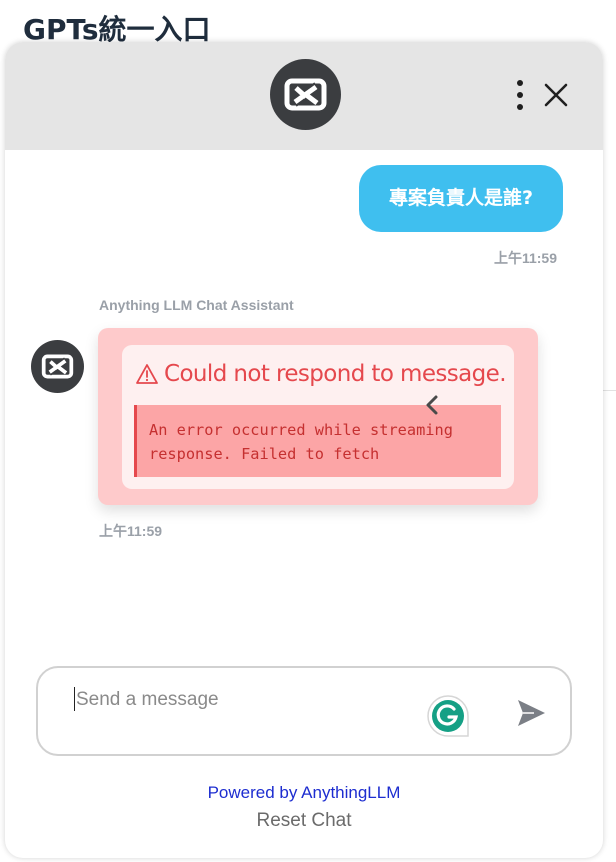 This screenshot has height=862, width=616. Describe the element at coordinates (520, 95) in the screenshot. I see `kebab-menu-icon` at that location.